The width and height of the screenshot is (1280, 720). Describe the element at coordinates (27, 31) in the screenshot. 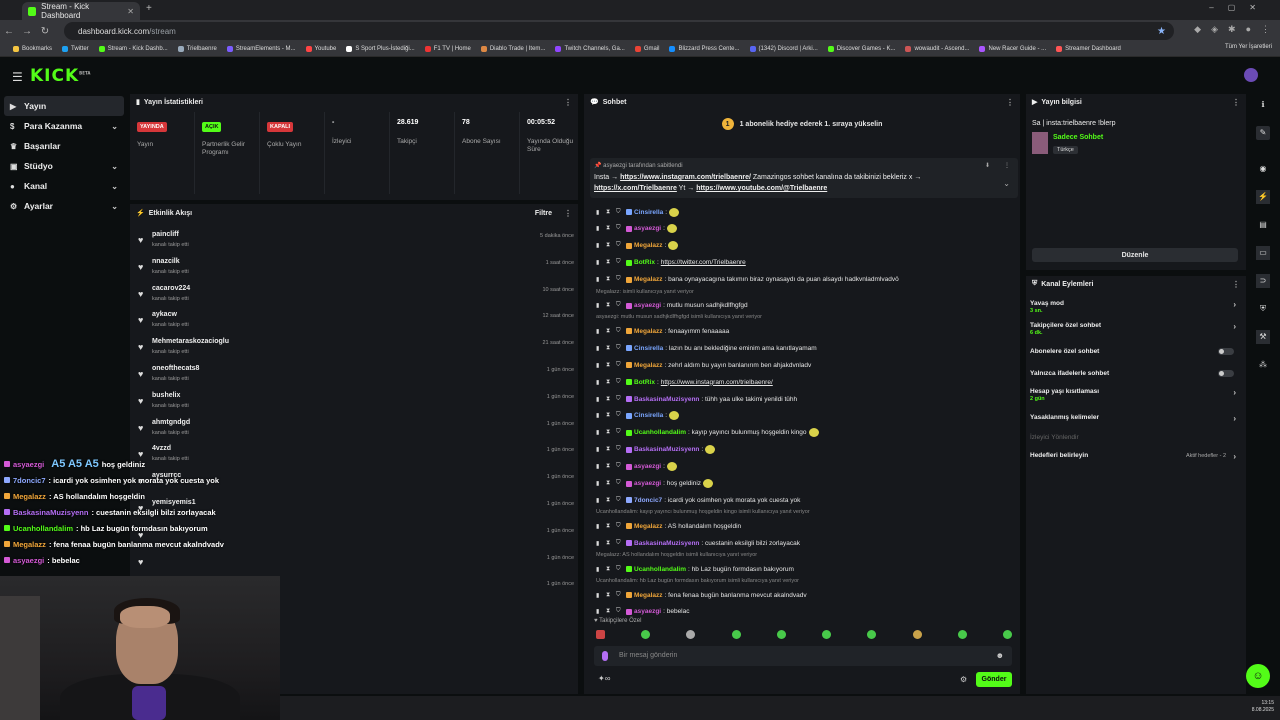

I see `forward-icon: →` at that location.